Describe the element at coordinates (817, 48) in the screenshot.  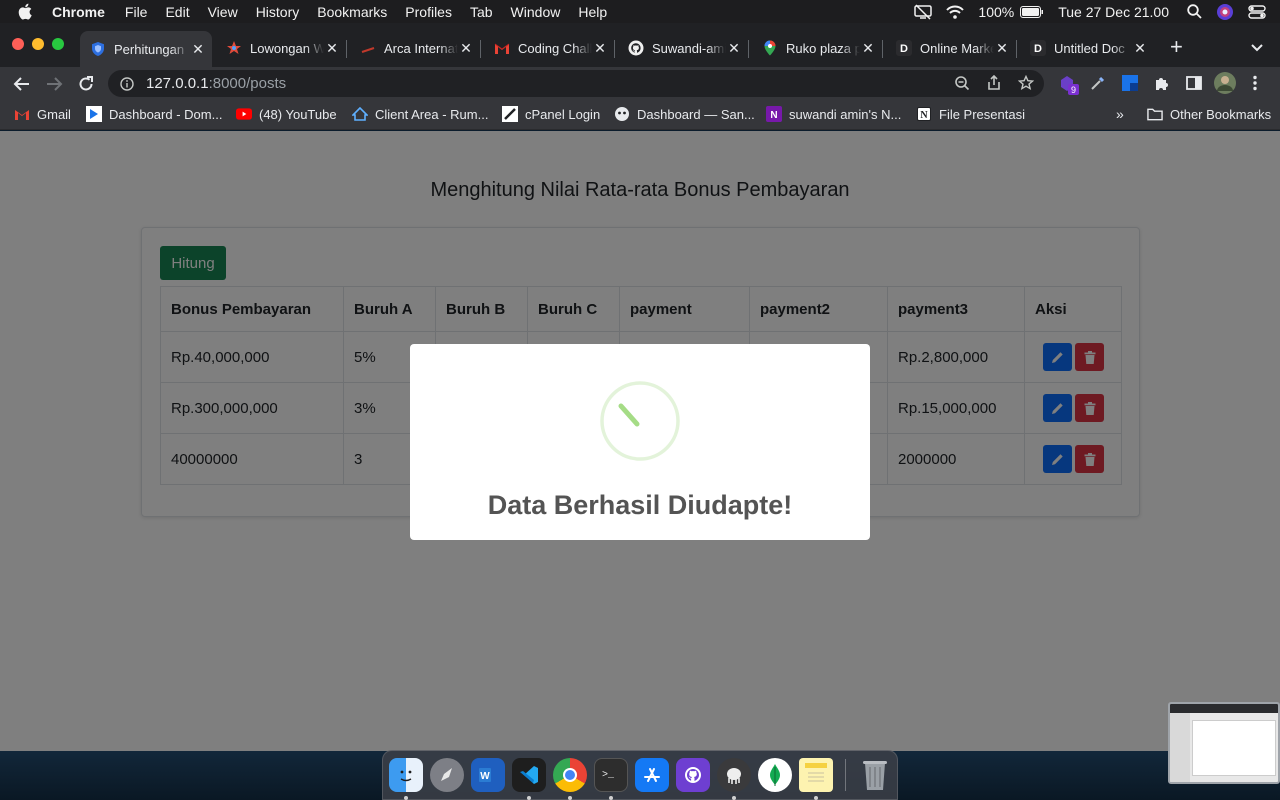
I see `tab-ruko-plaza: Ruko plaza p ✕` at that location.